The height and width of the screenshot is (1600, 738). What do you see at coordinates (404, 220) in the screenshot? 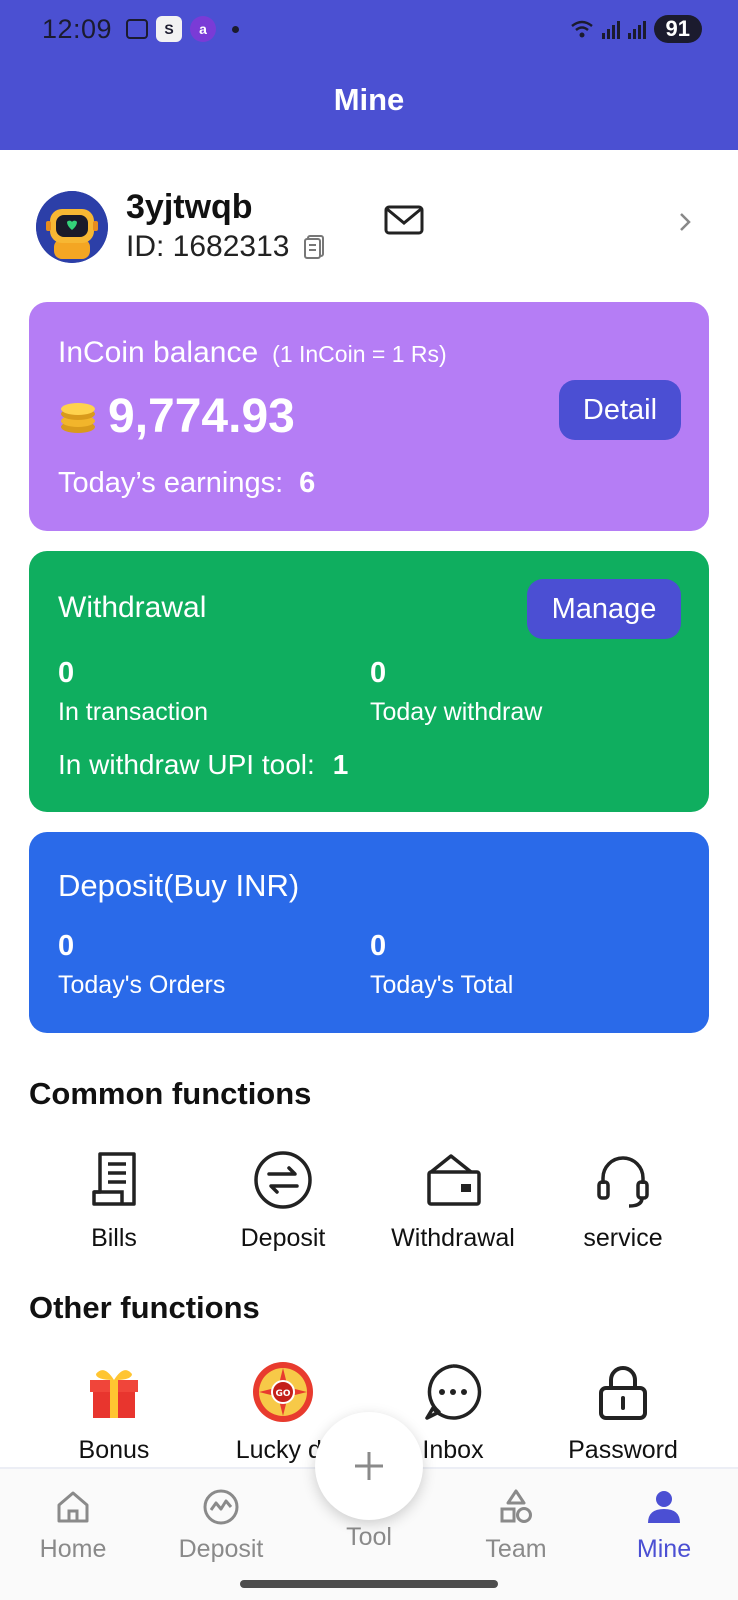
I see `mail-icon` at bounding box center [404, 220].